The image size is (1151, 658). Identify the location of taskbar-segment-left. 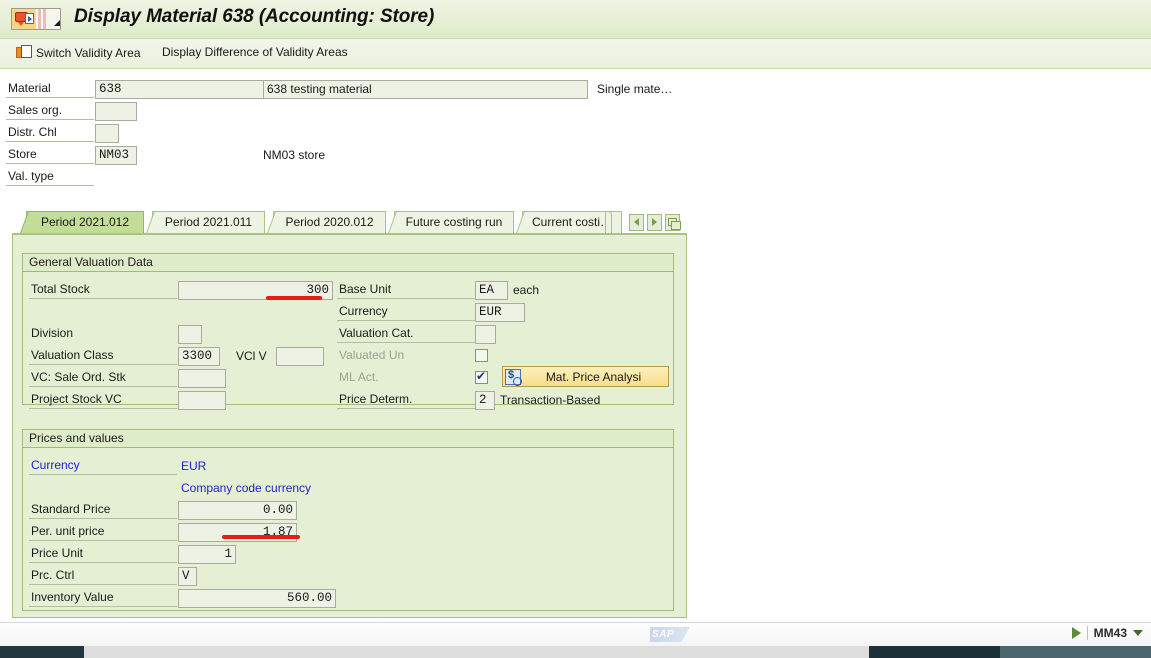
(42, 652).